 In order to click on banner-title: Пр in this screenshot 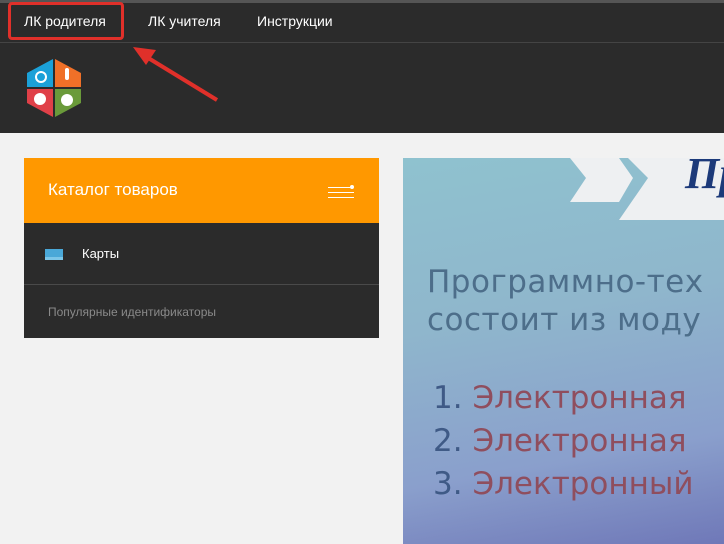, I will do `click(704, 178)`.